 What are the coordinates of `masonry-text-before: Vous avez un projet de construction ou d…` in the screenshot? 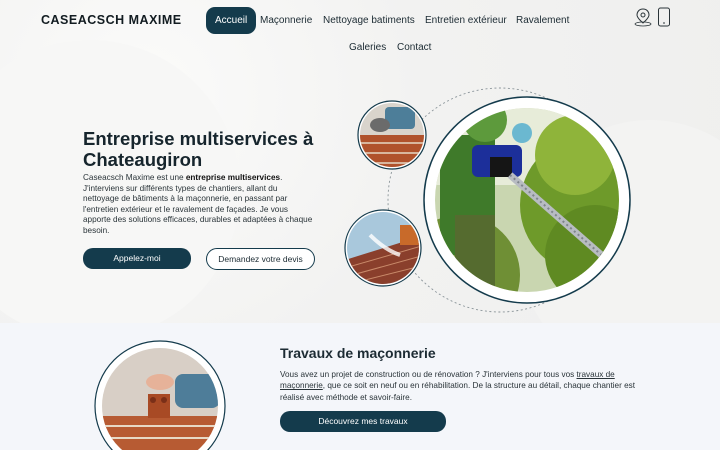 It's located at (428, 374).